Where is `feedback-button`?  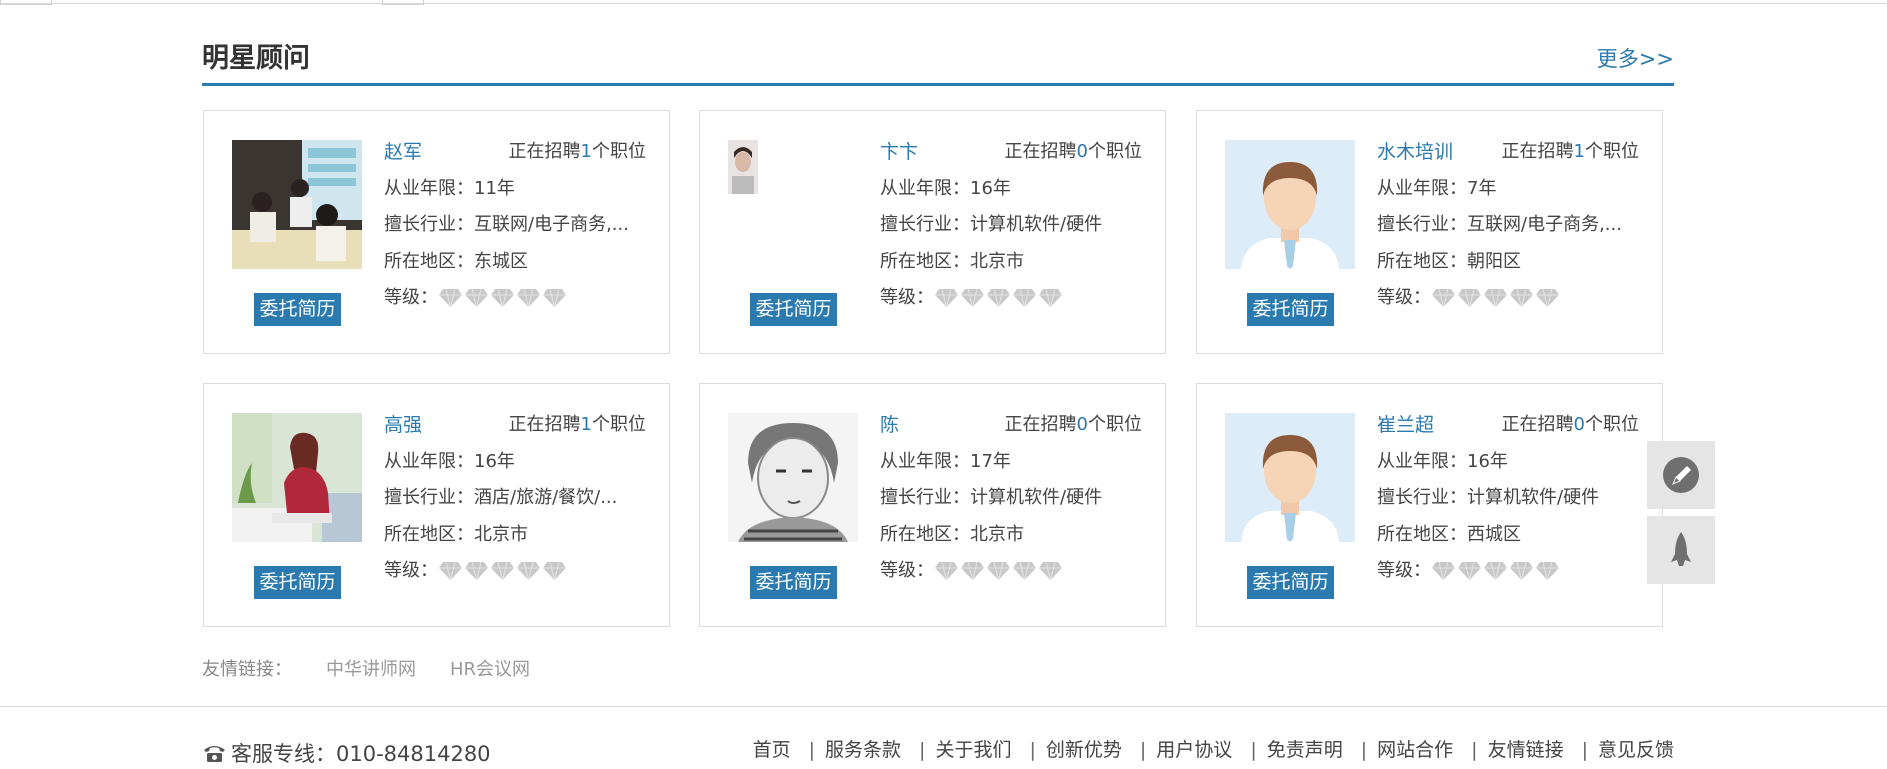
feedback-button is located at coordinates (1681, 475).